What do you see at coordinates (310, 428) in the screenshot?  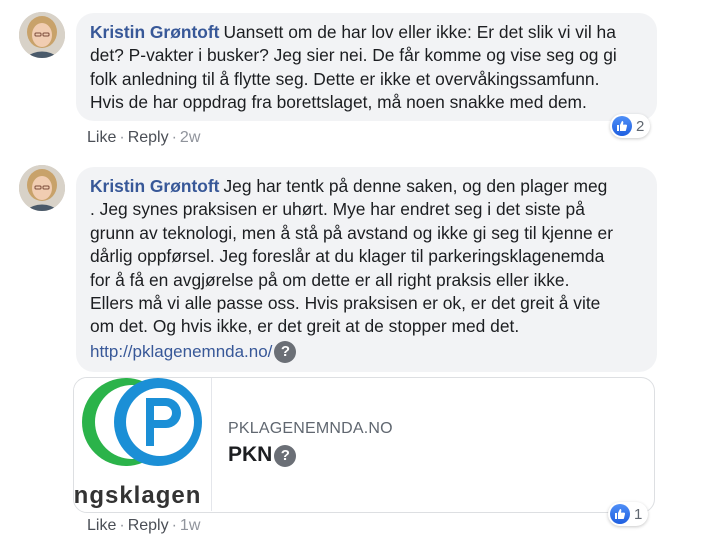 I see `link-preview-domain: PKLAGENEMNDA.NO` at bounding box center [310, 428].